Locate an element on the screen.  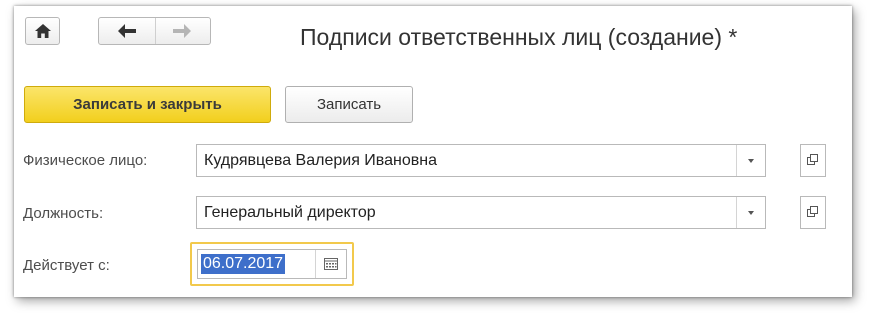
back-button is located at coordinates (127, 31).